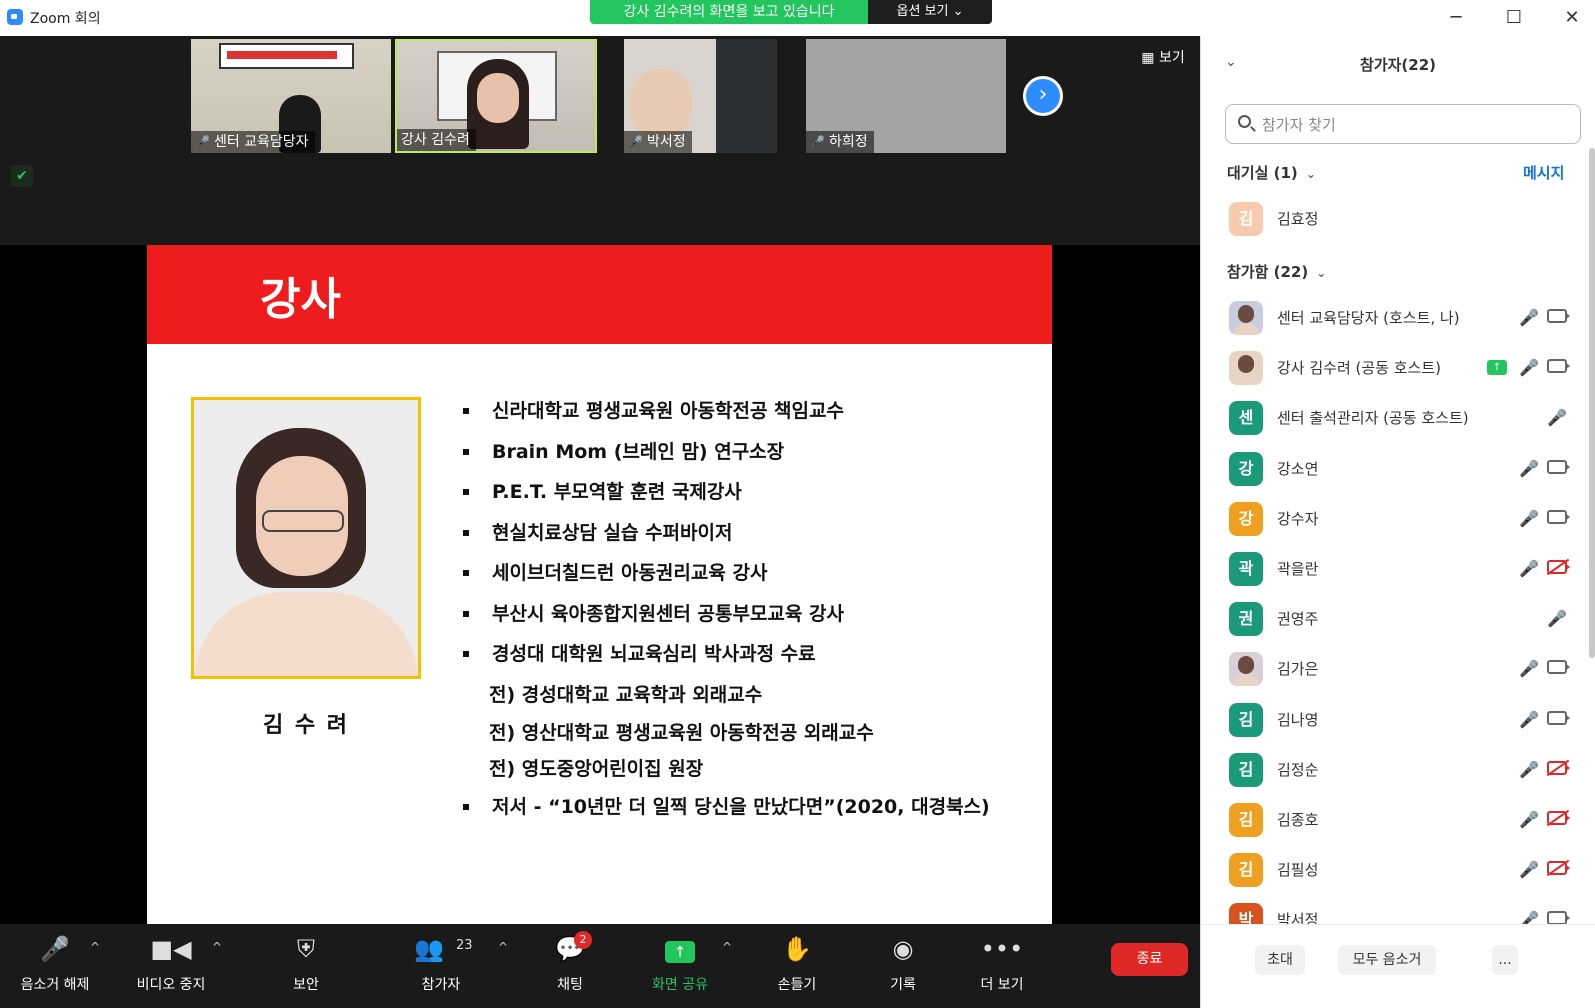  What do you see at coordinates (1043, 96) in the screenshot?
I see `next-page-button: ›` at bounding box center [1043, 96].